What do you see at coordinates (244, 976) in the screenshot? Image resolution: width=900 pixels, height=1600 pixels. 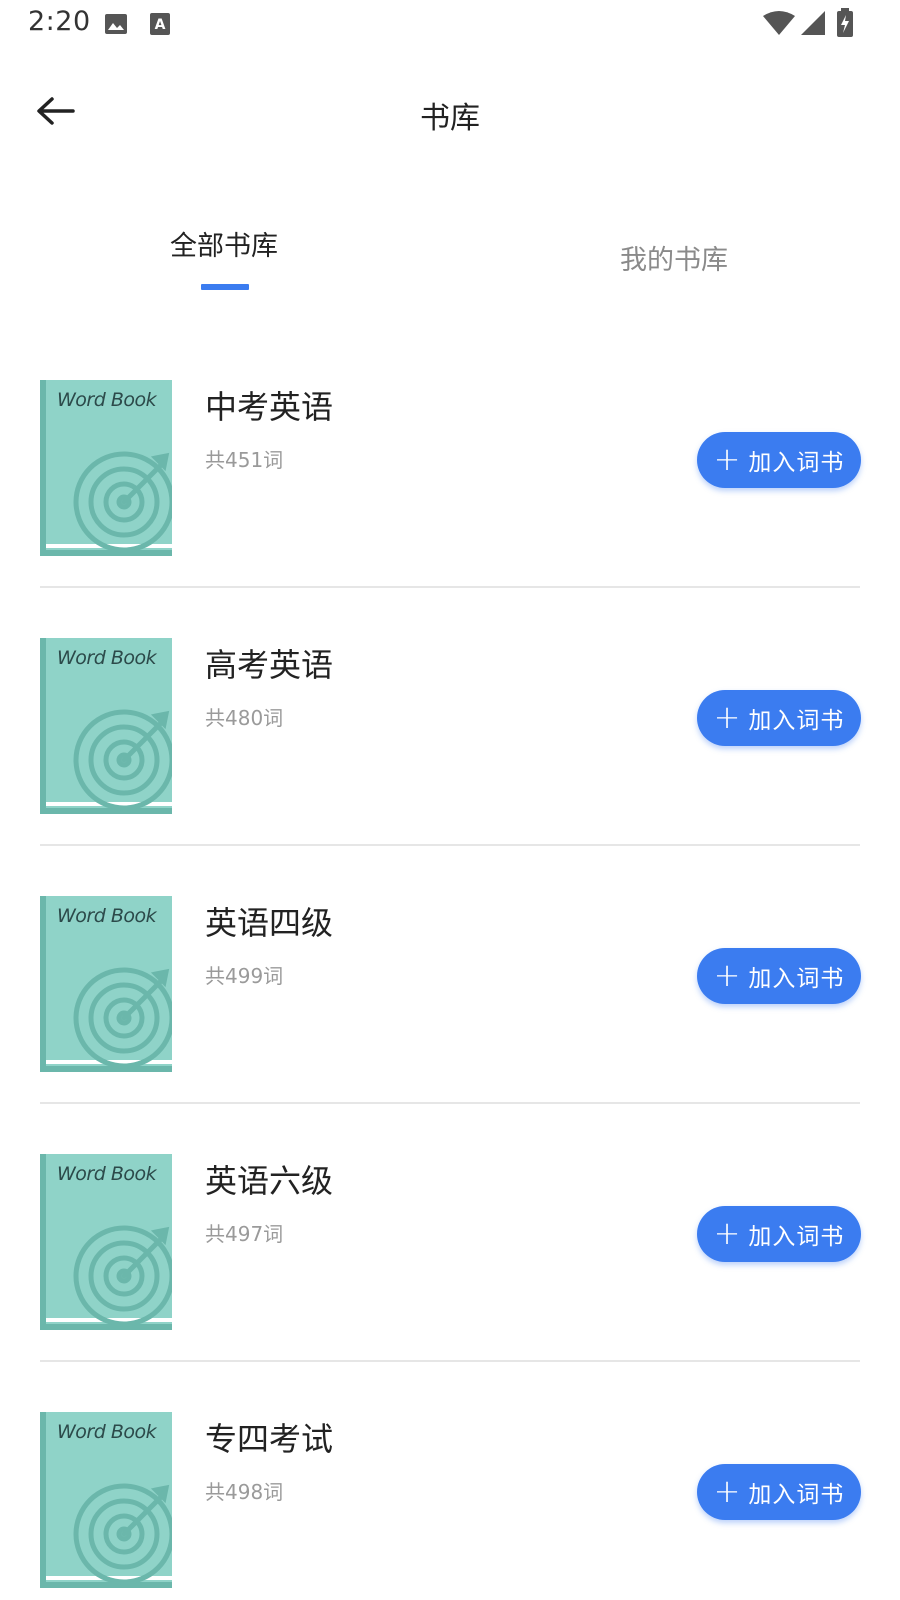 I see `book-word-count: 共499词` at bounding box center [244, 976].